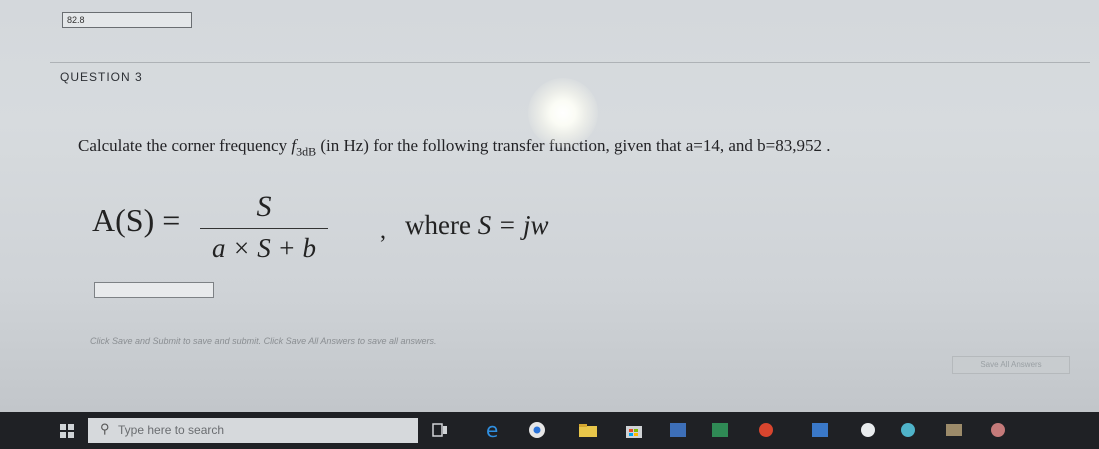 The height and width of the screenshot is (449, 1099). What do you see at coordinates (563, 113) in the screenshot?
I see `screen-glare` at bounding box center [563, 113].